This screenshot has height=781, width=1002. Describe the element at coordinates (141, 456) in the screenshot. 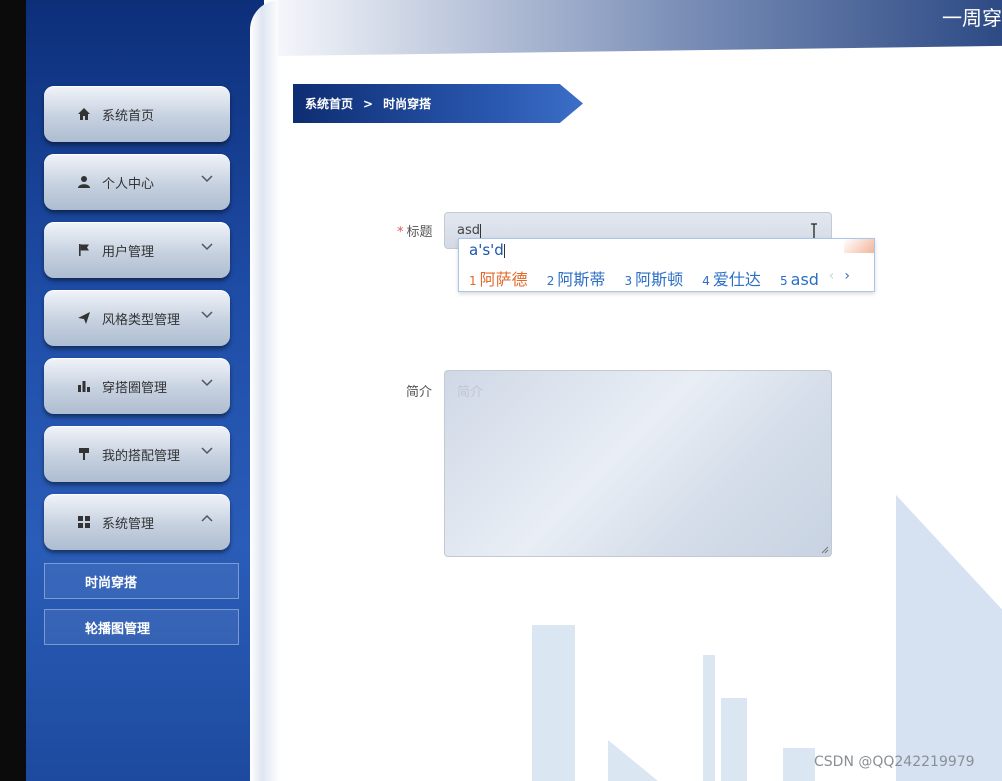

I see `sidebar-item-label: 我的搭配管理` at that location.